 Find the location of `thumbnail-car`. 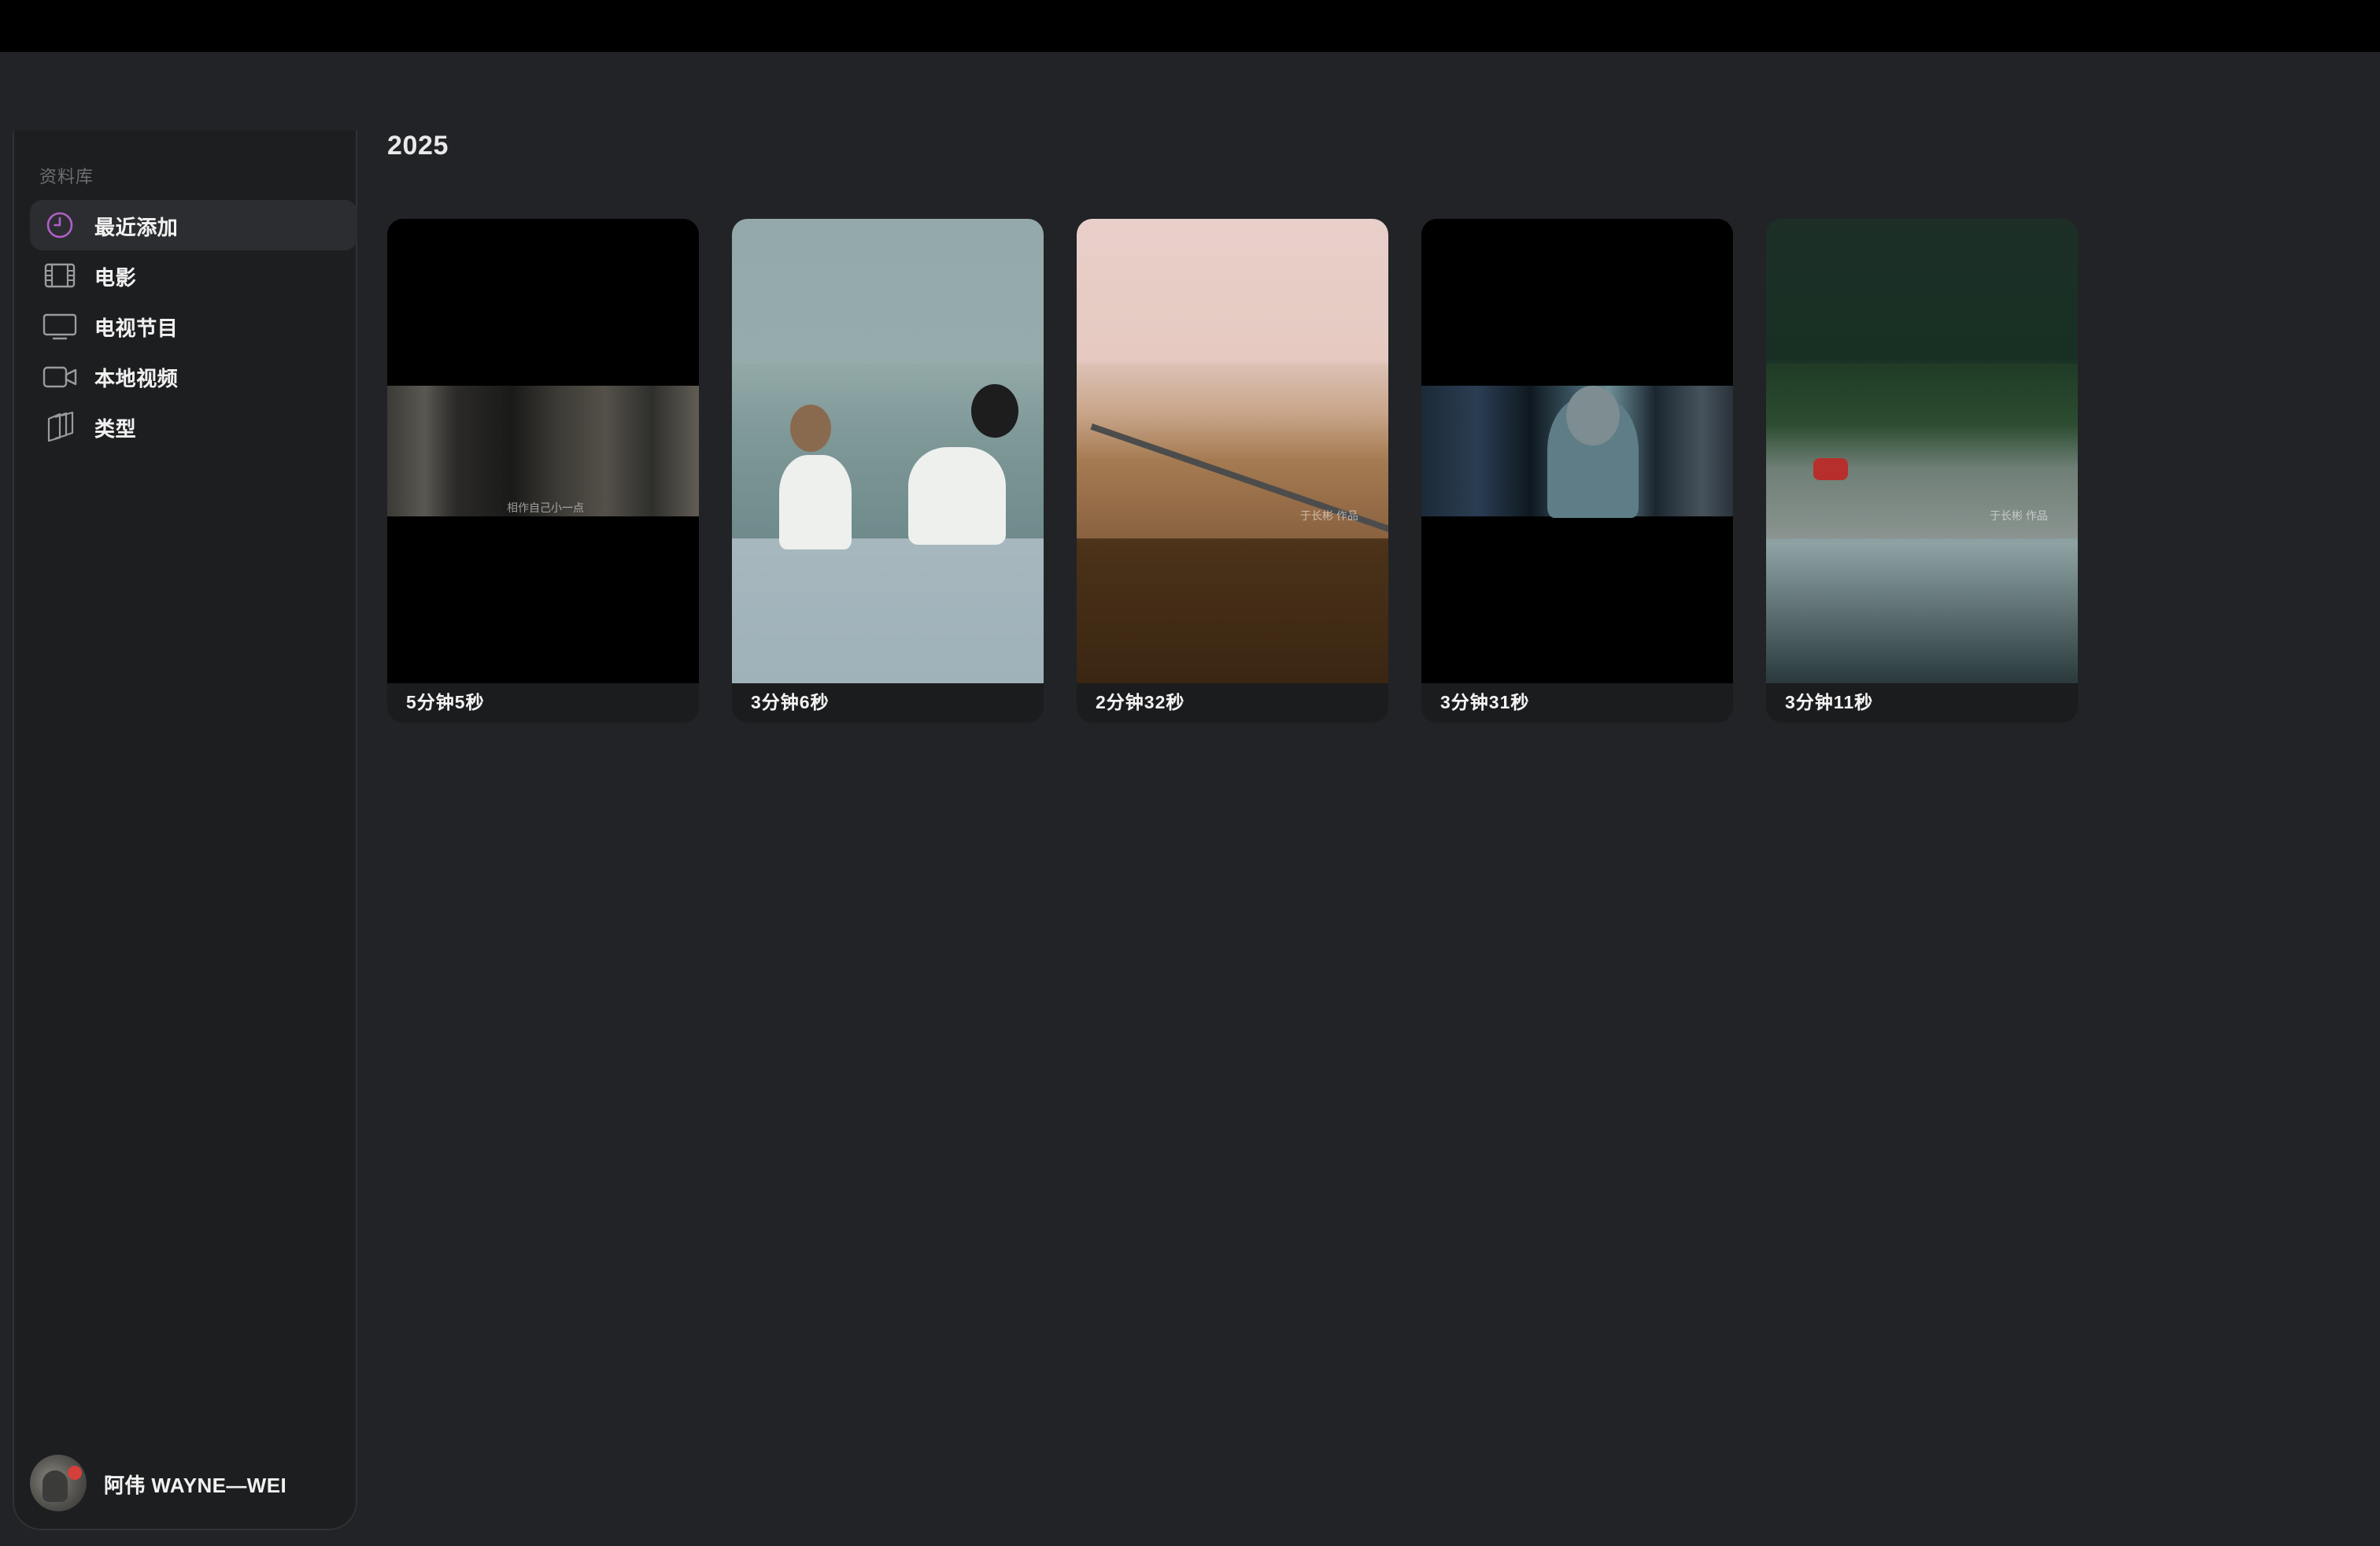

thumbnail-car is located at coordinates (1830, 469).